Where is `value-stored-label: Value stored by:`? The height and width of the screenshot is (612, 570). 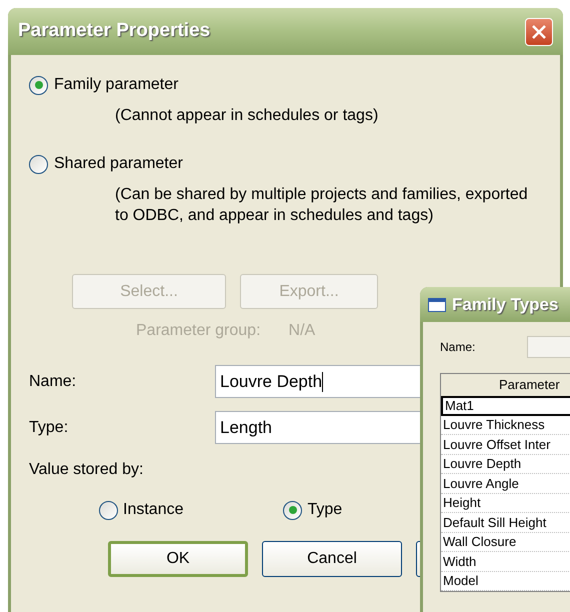
value-stored-label: Value stored by: is located at coordinates (86, 470).